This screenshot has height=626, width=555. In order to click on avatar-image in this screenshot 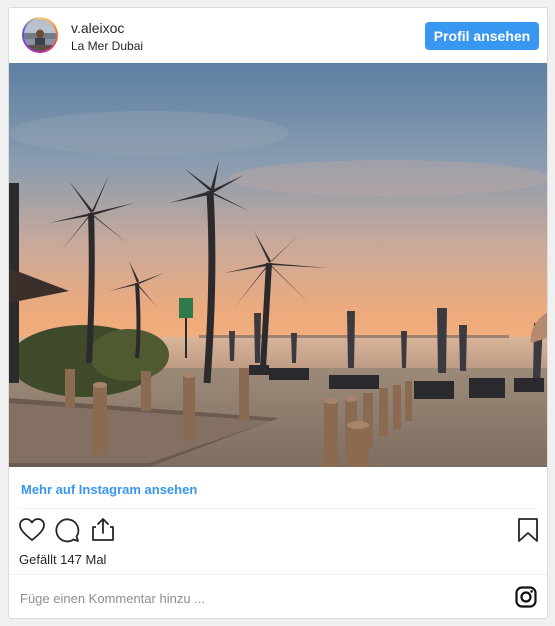, I will do `click(40, 35)`.